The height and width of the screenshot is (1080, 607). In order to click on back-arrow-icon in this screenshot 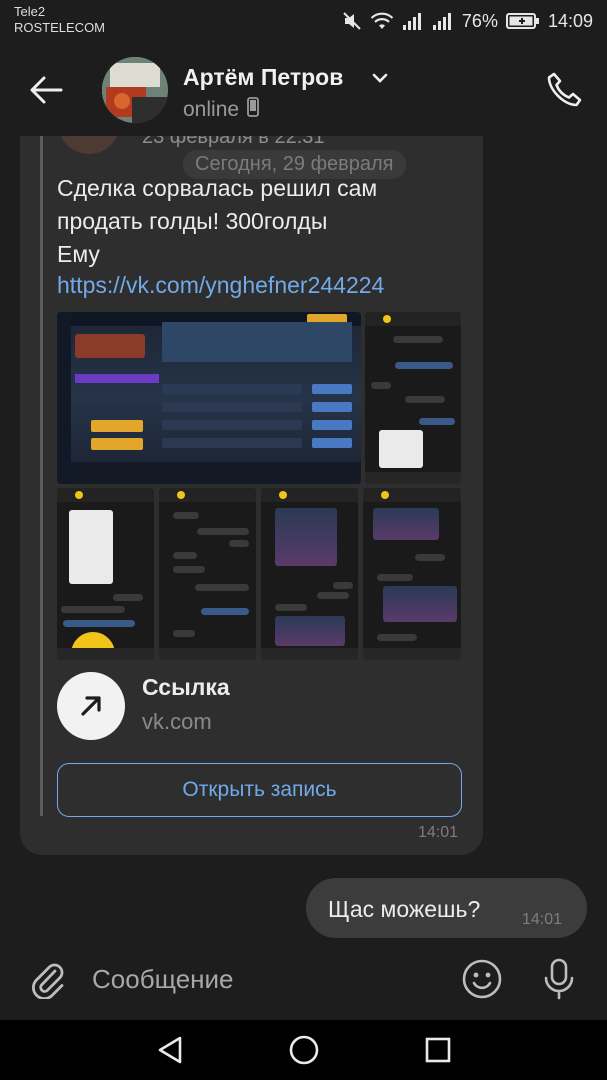, I will do `click(46, 90)`.